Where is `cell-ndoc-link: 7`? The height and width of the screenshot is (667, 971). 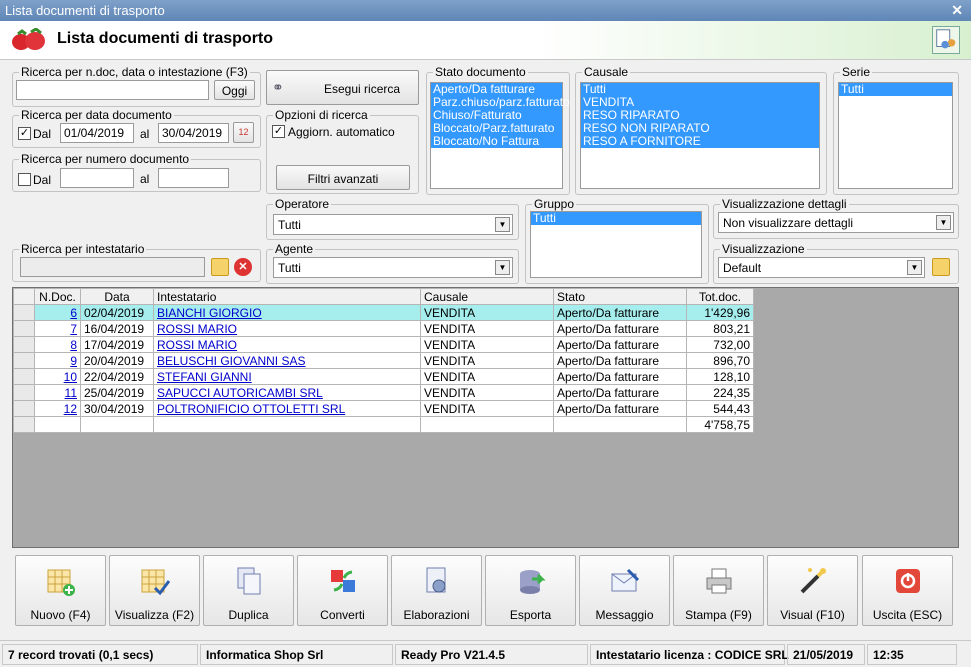 cell-ndoc-link: 7 is located at coordinates (73, 329).